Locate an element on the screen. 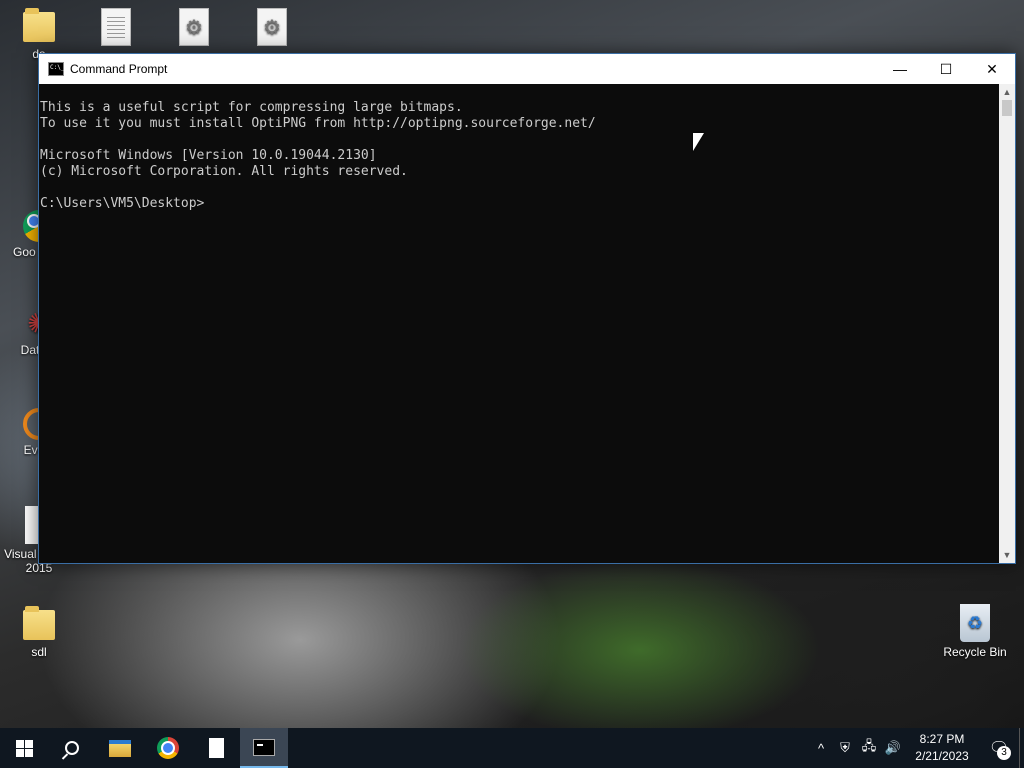  search-icon is located at coordinates (72, 748).